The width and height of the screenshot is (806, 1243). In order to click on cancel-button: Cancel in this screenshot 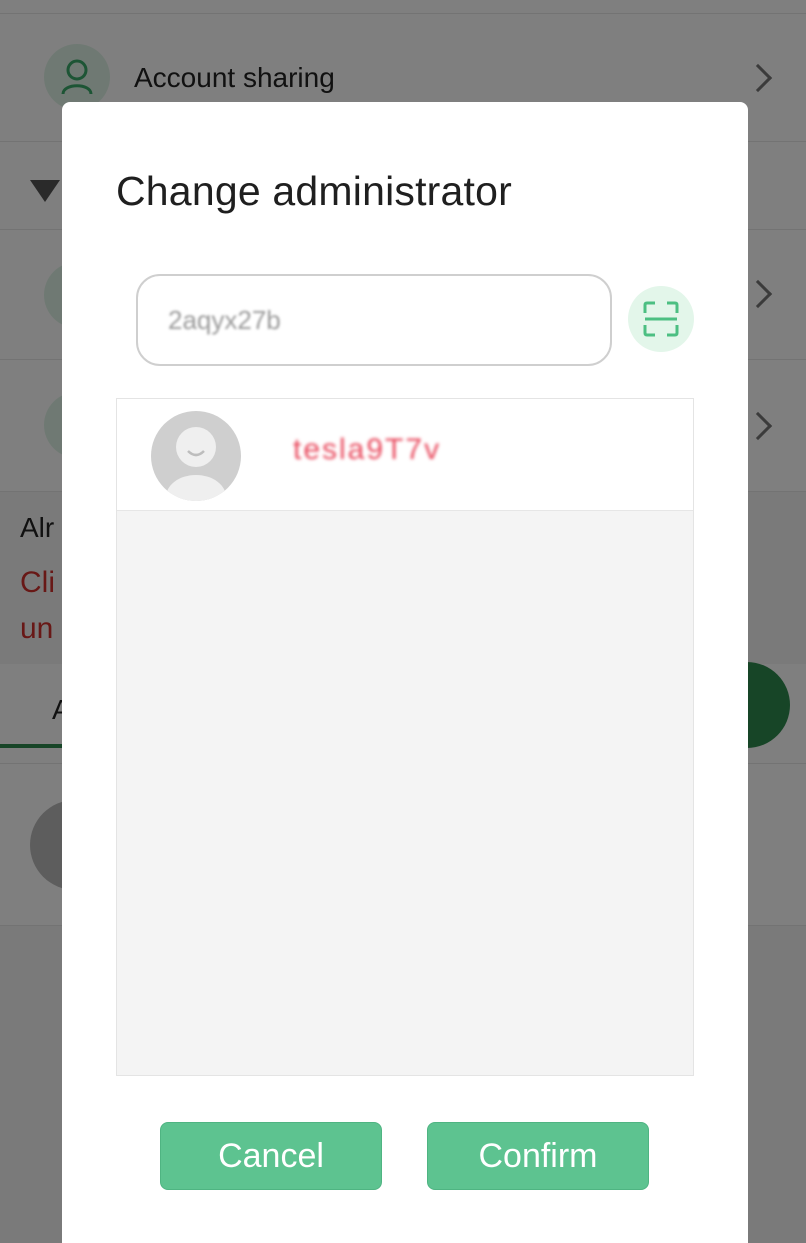, I will do `click(271, 1156)`.